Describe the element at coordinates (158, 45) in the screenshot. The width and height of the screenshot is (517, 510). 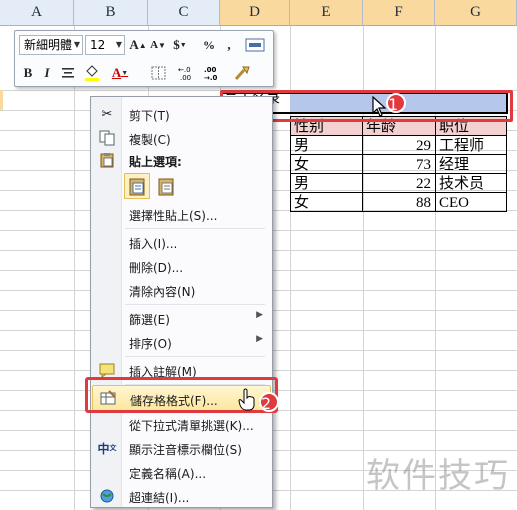
I see `shrink-font-button: A ▼` at that location.